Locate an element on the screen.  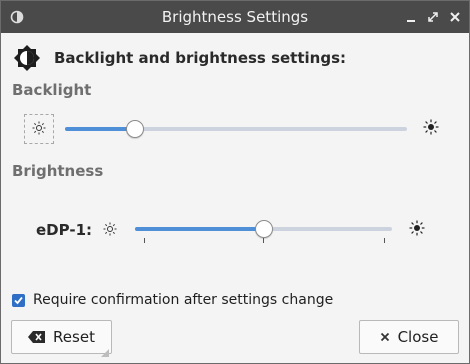
brightness-min-button is located at coordinates (110, 230).